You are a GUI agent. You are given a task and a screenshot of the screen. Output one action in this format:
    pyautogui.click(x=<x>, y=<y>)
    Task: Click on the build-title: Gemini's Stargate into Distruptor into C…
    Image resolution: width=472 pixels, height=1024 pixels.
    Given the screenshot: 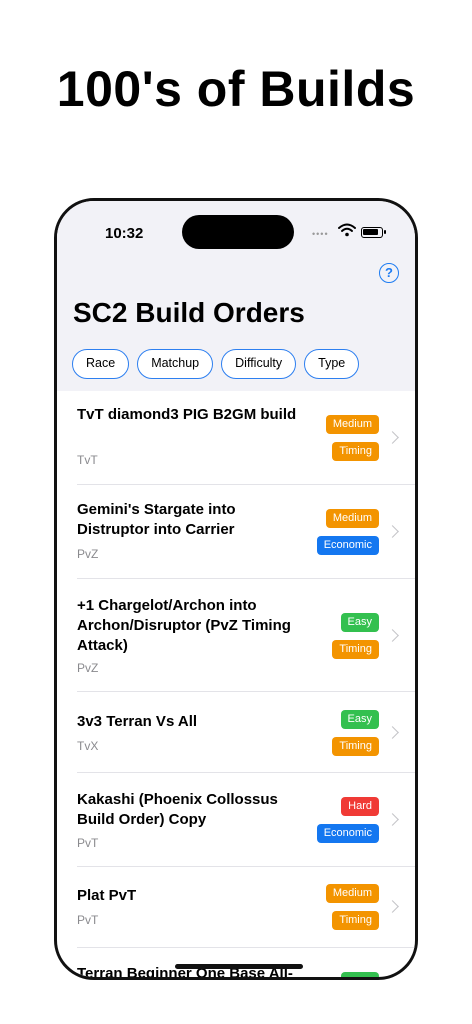 What is the action you would take?
    pyautogui.click(x=156, y=519)
    